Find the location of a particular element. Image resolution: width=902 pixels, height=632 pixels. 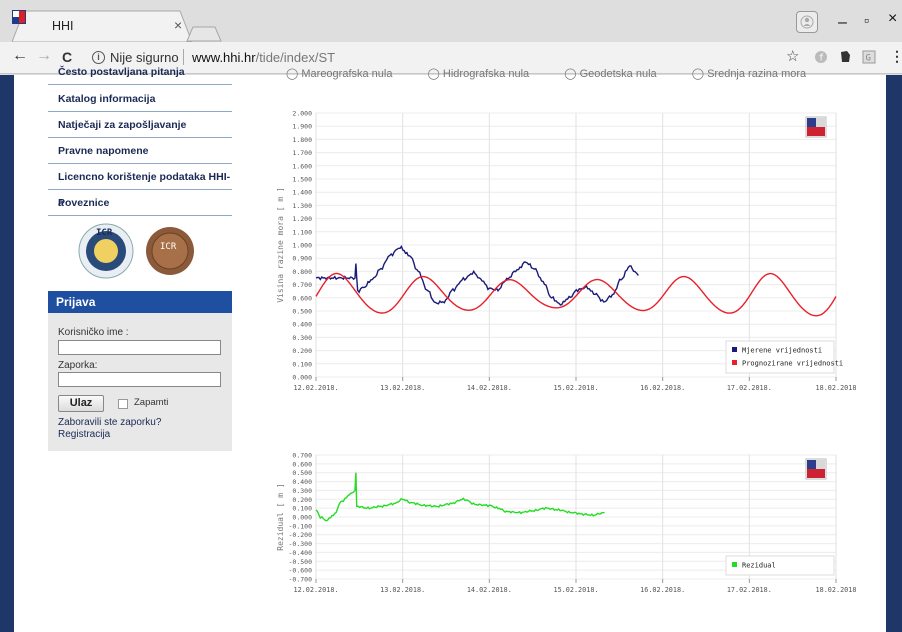

login-button: Ulaz is located at coordinates (81, 403).